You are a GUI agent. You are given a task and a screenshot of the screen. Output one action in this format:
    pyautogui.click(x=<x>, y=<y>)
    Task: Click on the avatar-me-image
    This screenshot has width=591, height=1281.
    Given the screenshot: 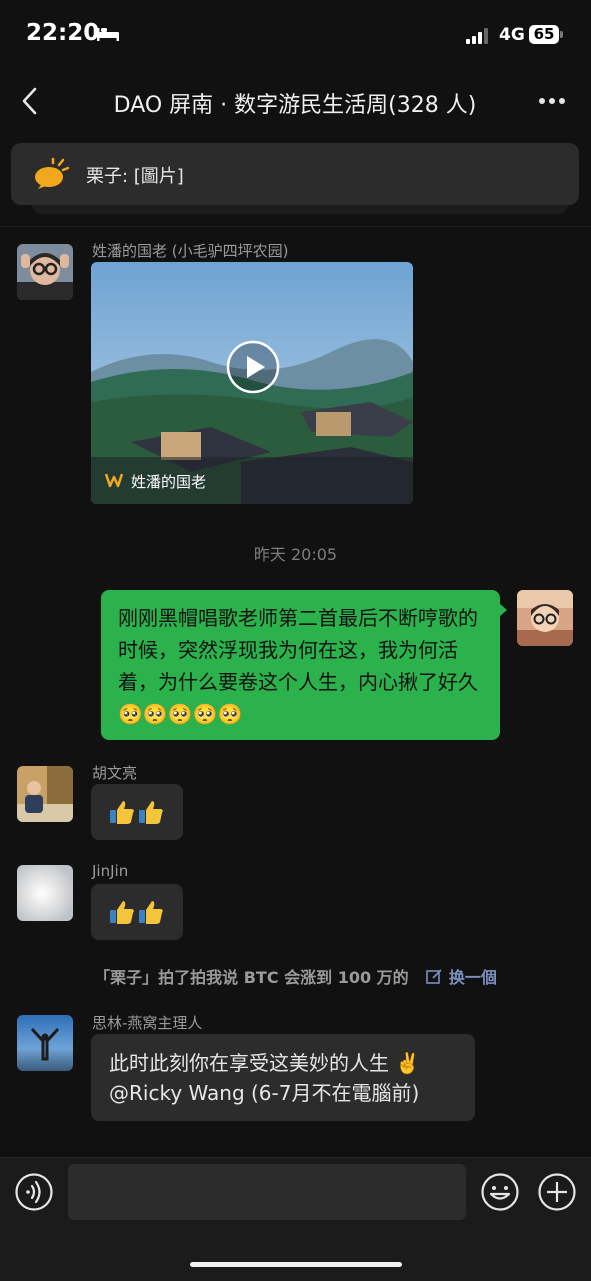 What is the action you would take?
    pyautogui.click(x=545, y=618)
    